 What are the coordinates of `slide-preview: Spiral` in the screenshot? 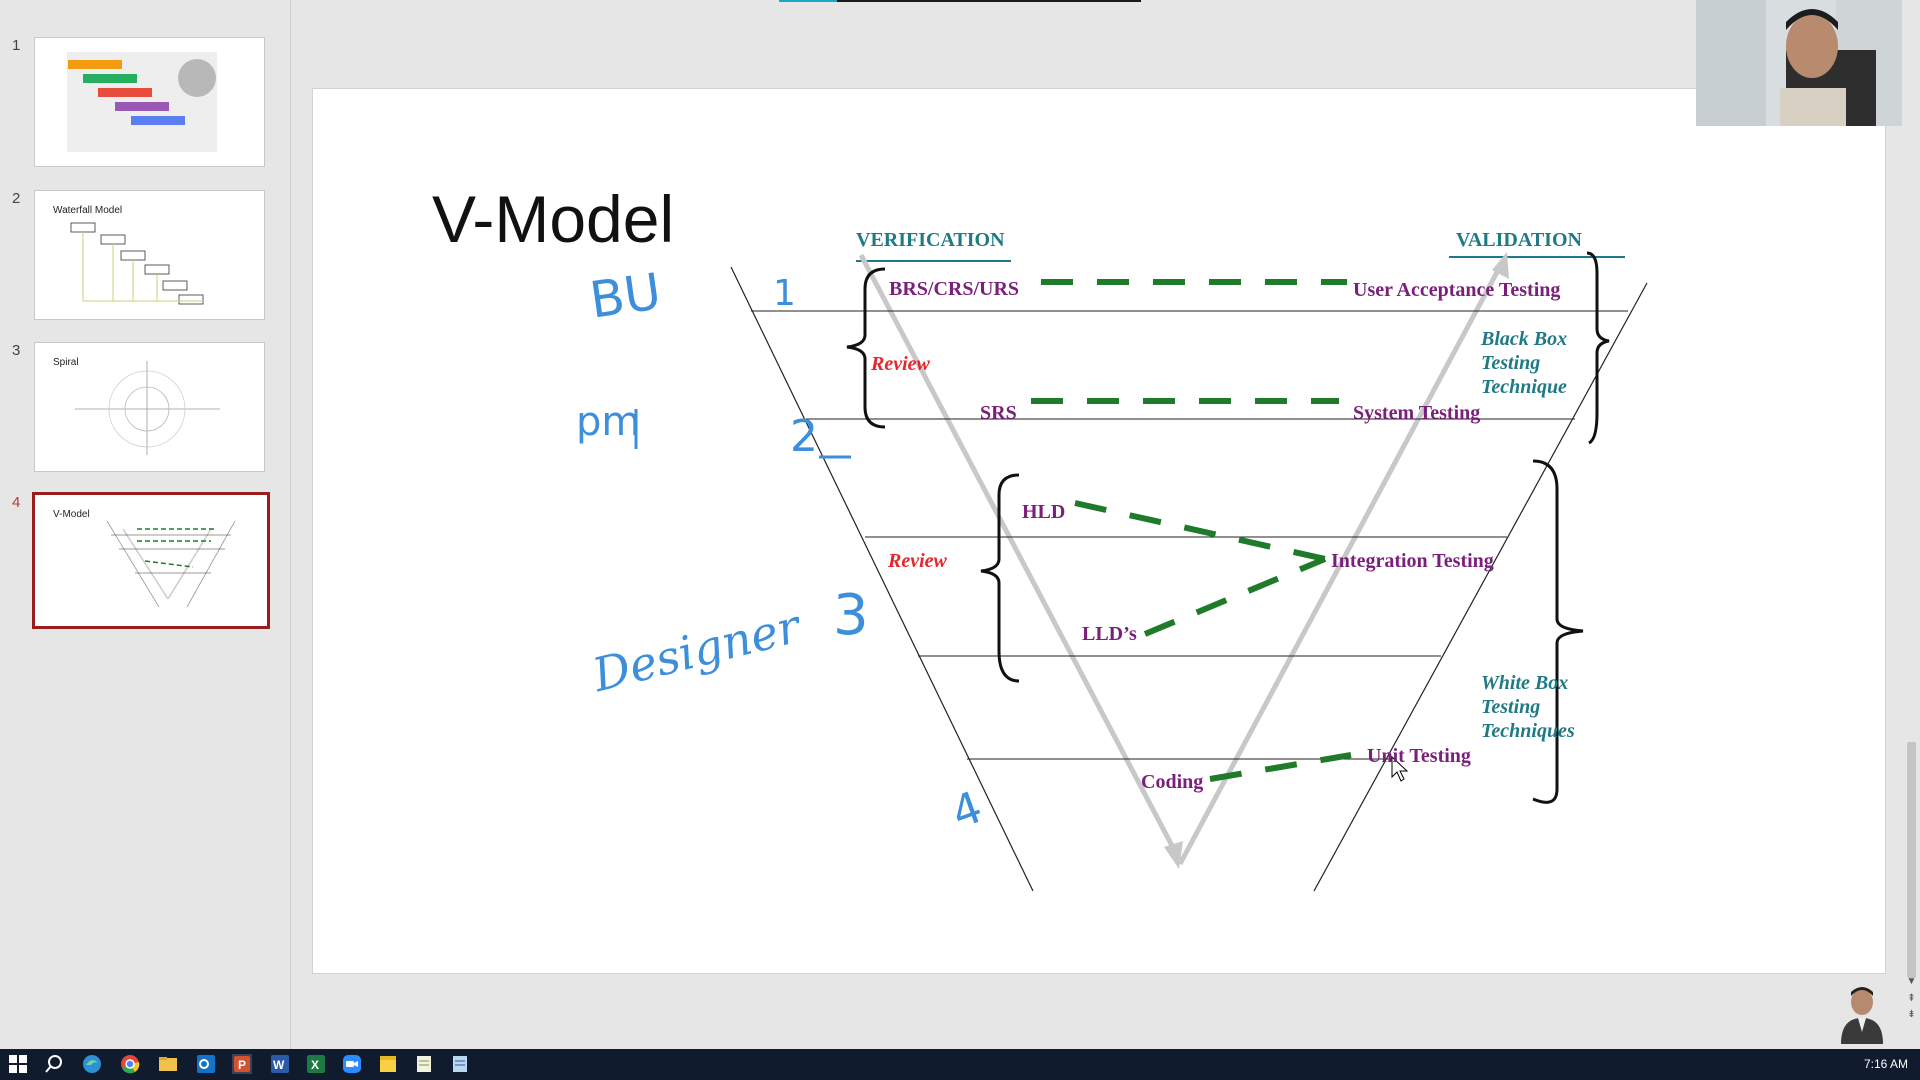 It's located at (149, 407).